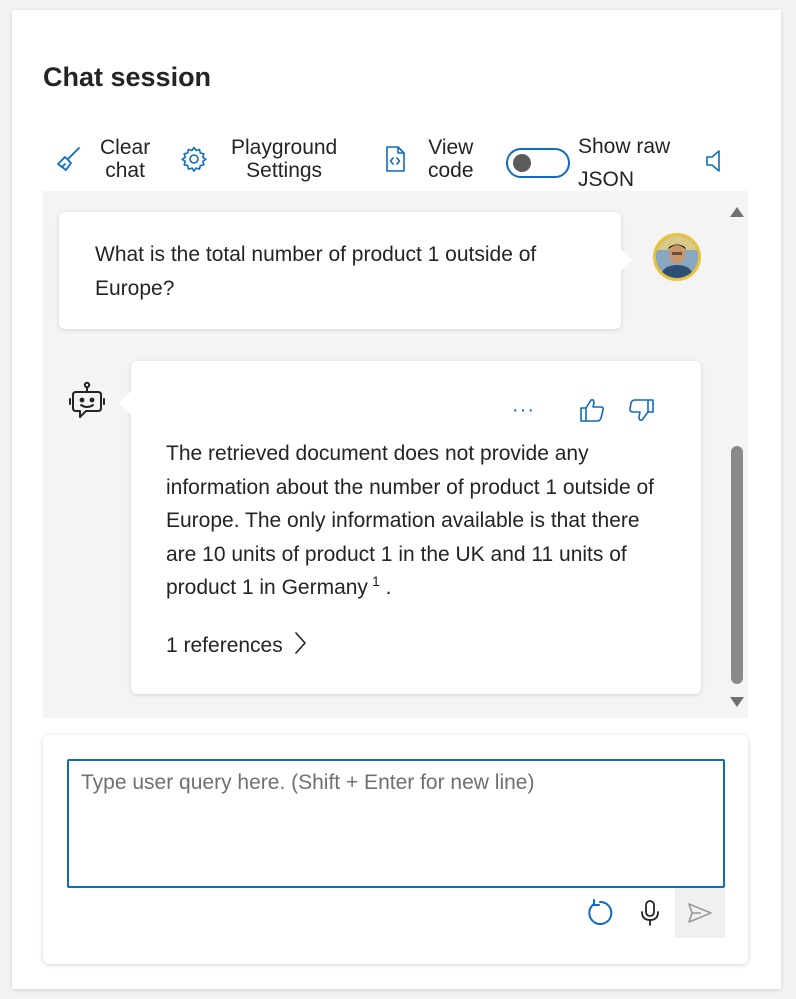 This screenshot has width=796, height=999. What do you see at coordinates (125, 147) in the screenshot?
I see `clear-chat-label-1: Clear` at bounding box center [125, 147].